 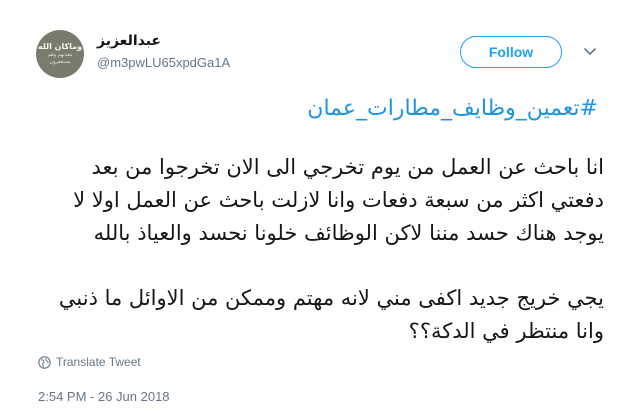 I want to click on chevron-down-icon, so click(x=590, y=52).